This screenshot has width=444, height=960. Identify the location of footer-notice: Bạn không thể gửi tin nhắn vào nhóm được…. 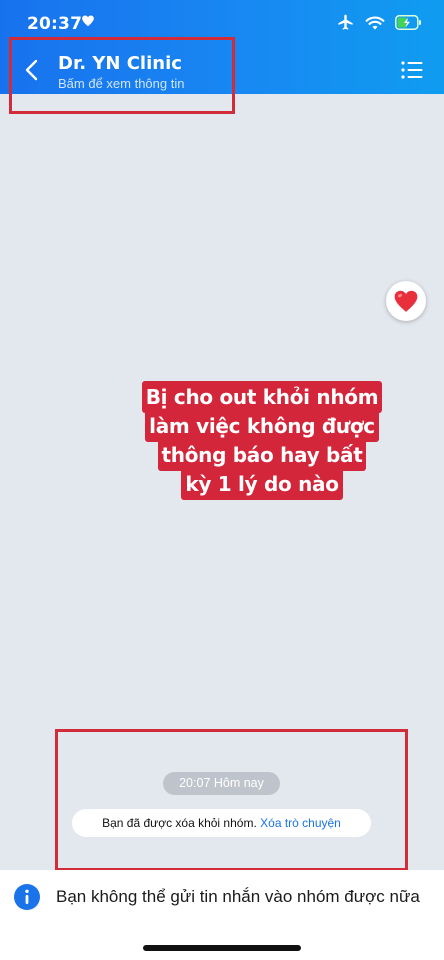
(238, 896).